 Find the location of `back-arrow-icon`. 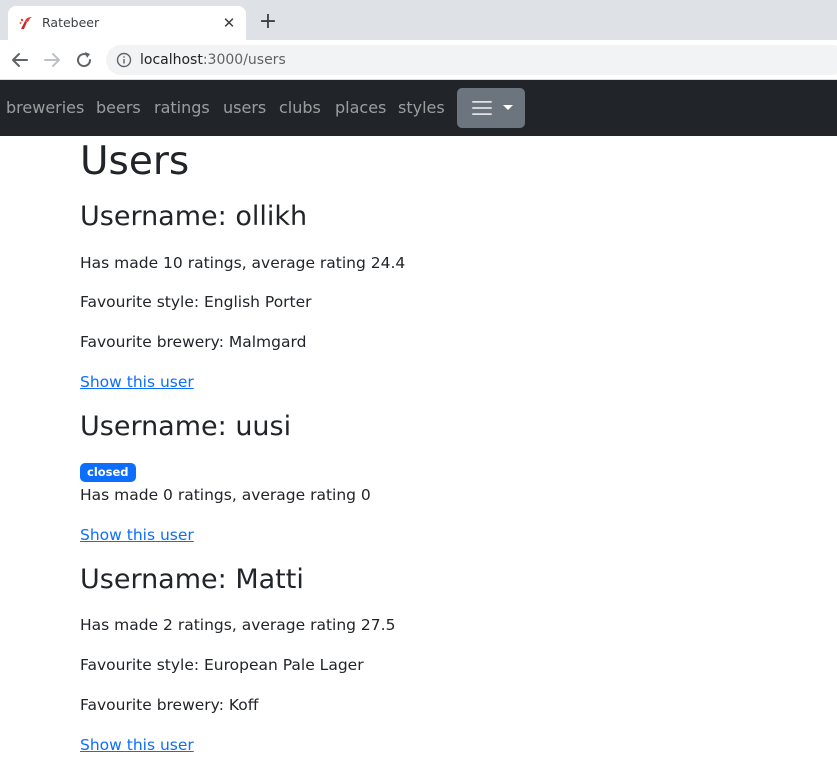

back-arrow-icon is located at coordinates (20, 60).